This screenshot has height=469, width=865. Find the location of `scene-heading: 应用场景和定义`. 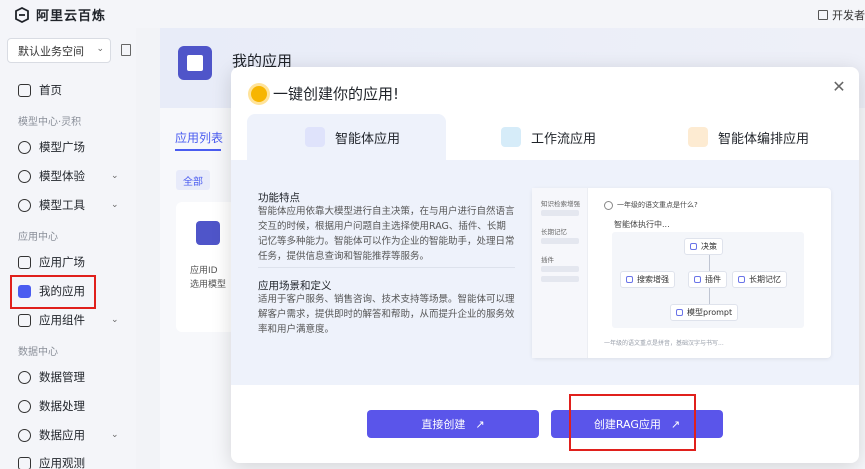

scene-heading: 应用场景和定义 is located at coordinates (295, 286).